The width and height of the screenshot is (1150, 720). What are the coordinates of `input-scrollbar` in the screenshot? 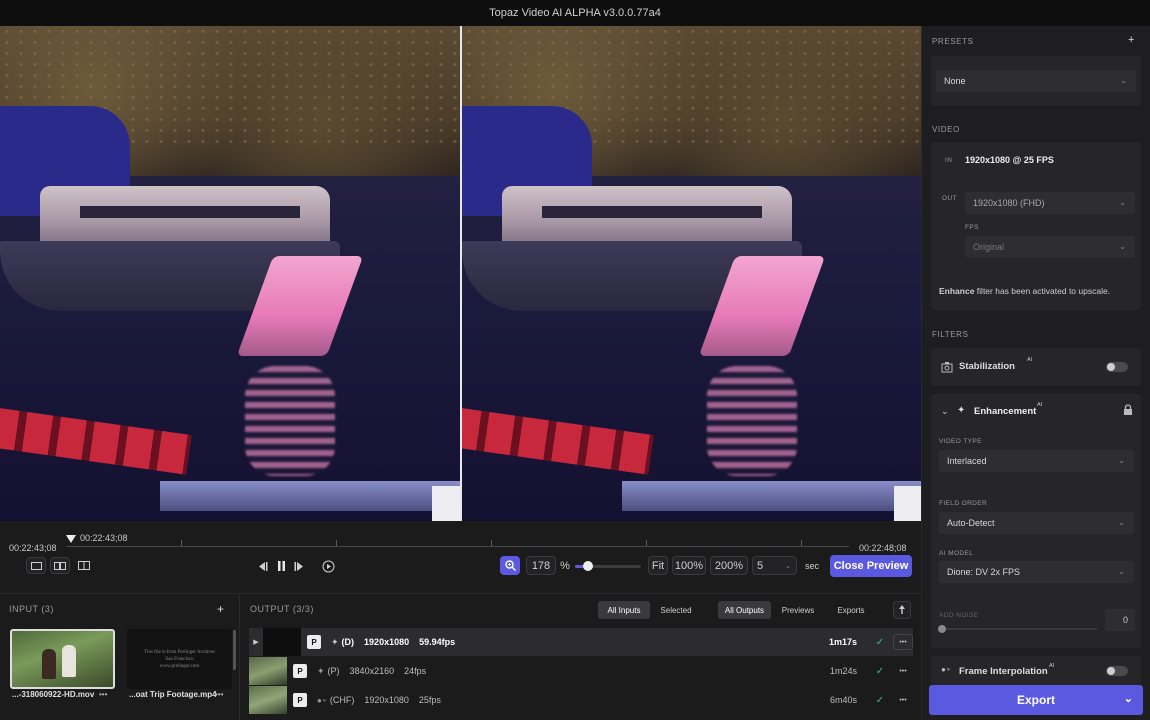 It's located at (234, 650).